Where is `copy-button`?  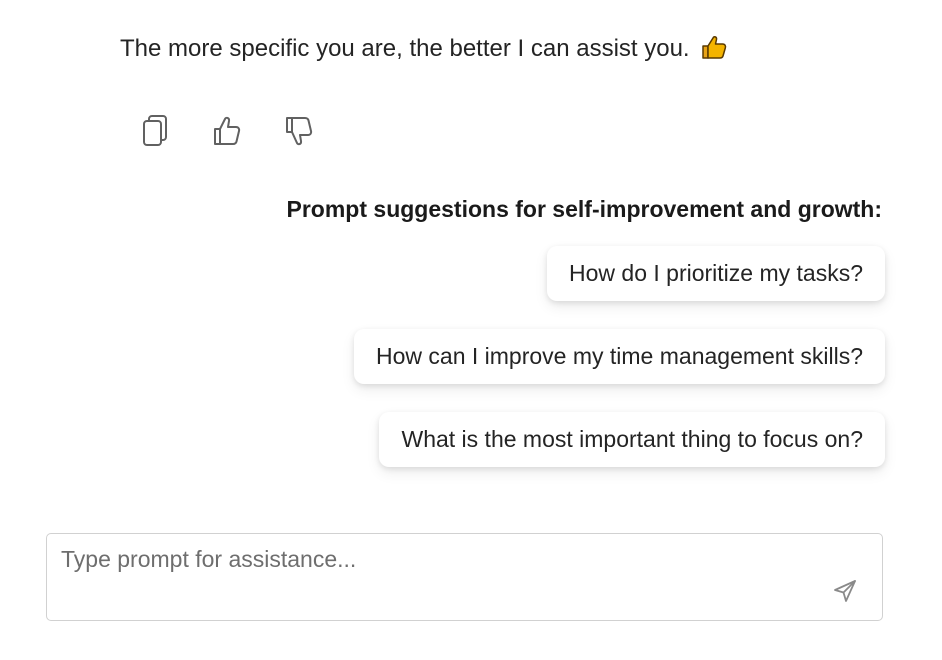 copy-button is located at coordinates (155, 133).